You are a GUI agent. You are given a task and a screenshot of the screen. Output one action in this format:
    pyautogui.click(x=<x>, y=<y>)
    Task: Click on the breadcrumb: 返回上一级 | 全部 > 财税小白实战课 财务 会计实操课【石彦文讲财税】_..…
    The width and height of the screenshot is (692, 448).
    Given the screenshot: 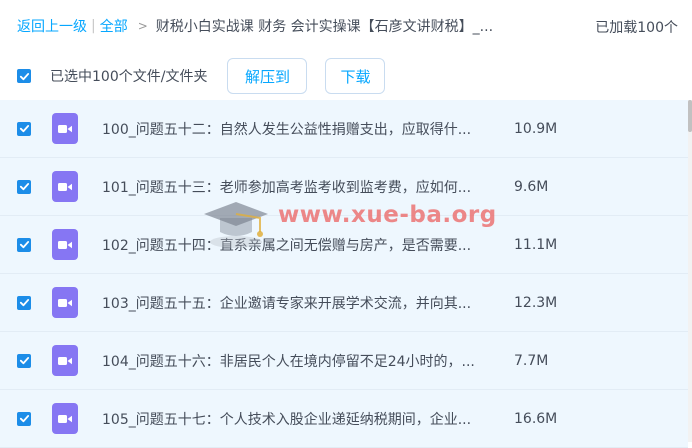 What is the action you would take?
    pyautogui.click(x=346, y=26)
    